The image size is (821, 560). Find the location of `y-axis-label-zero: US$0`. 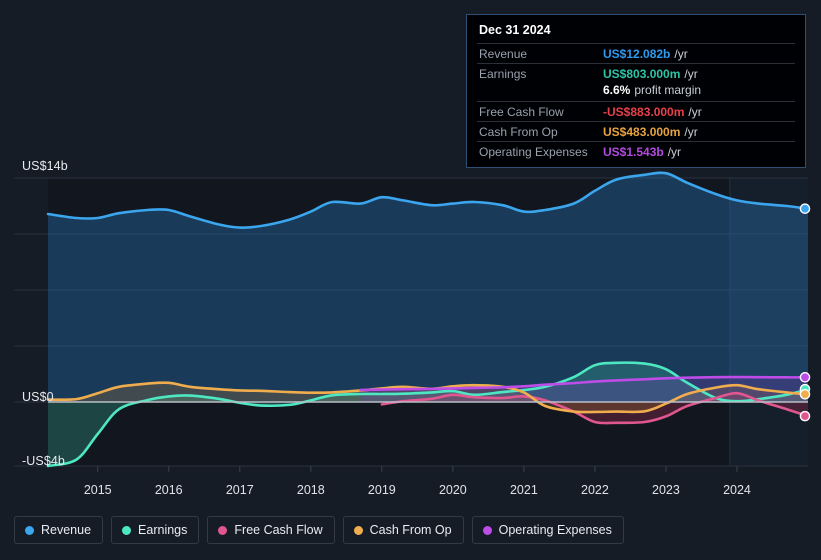

y-axis-label-zero: US$0 is located at coordinates (38, 397).